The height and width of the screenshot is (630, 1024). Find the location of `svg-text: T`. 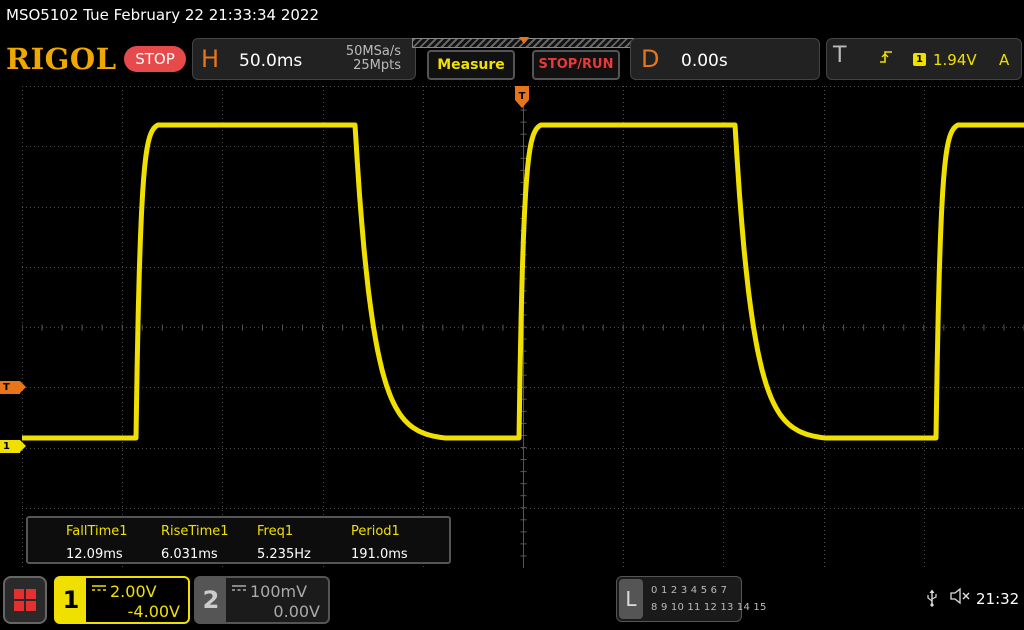

svg-text: T is located at coordinates (522, 96).